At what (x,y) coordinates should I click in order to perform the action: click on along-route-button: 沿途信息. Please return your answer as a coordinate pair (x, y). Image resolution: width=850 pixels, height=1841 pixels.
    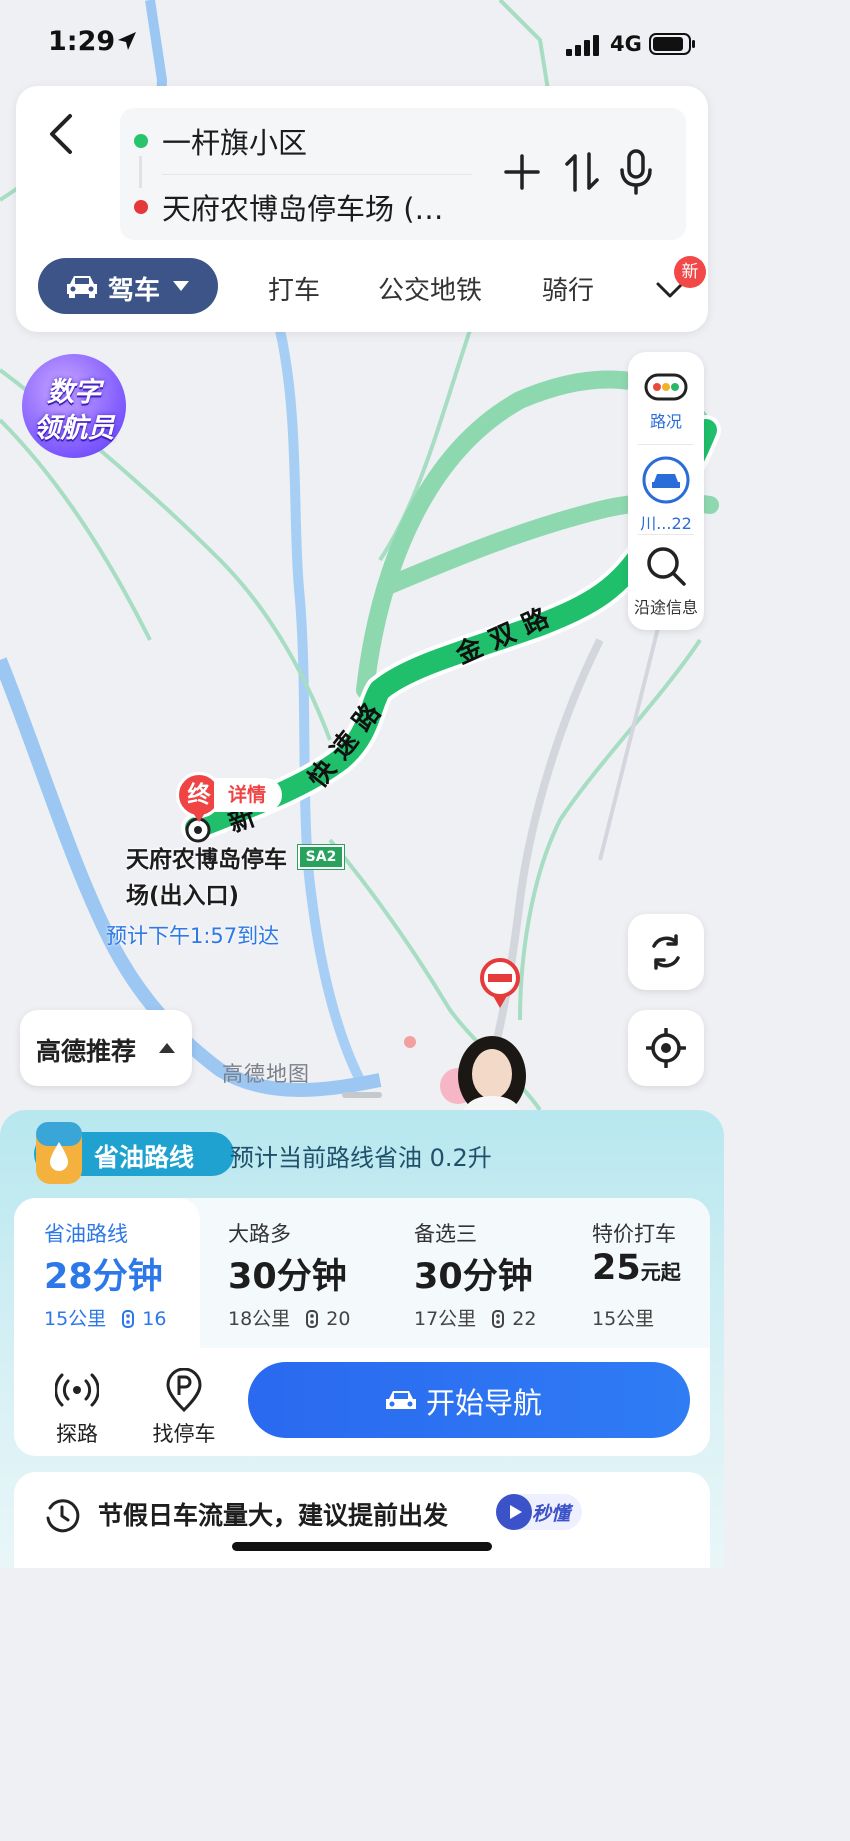
    Looking at the image, I should click on (666, 581).